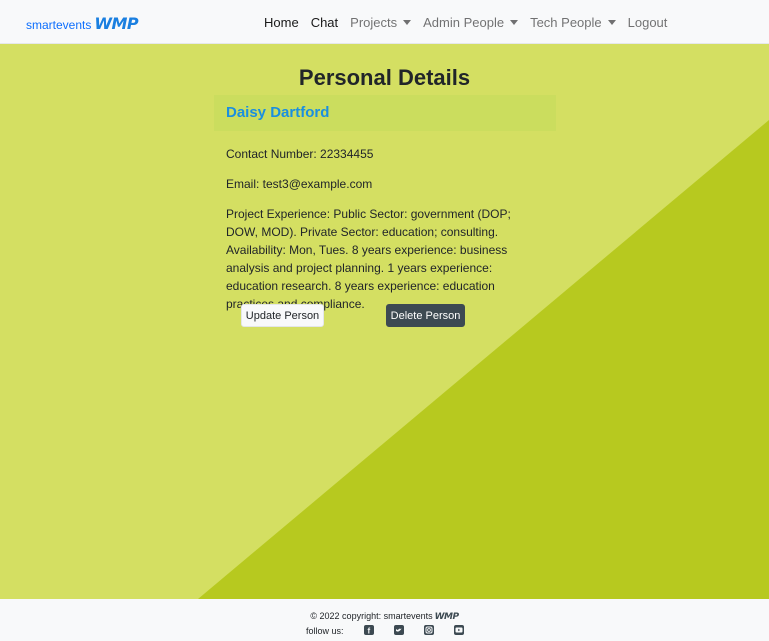 The height and width of the screenshot is (641, 769). I want to click on youtube-icon, so click(459, 630).